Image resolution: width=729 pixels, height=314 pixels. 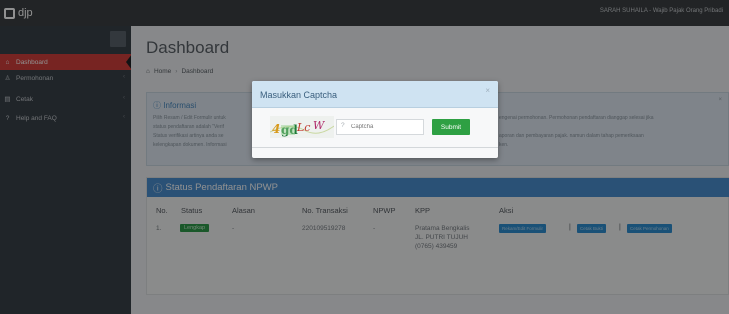 I want to click on captcha-text: 4, so click(x=276, y=129).